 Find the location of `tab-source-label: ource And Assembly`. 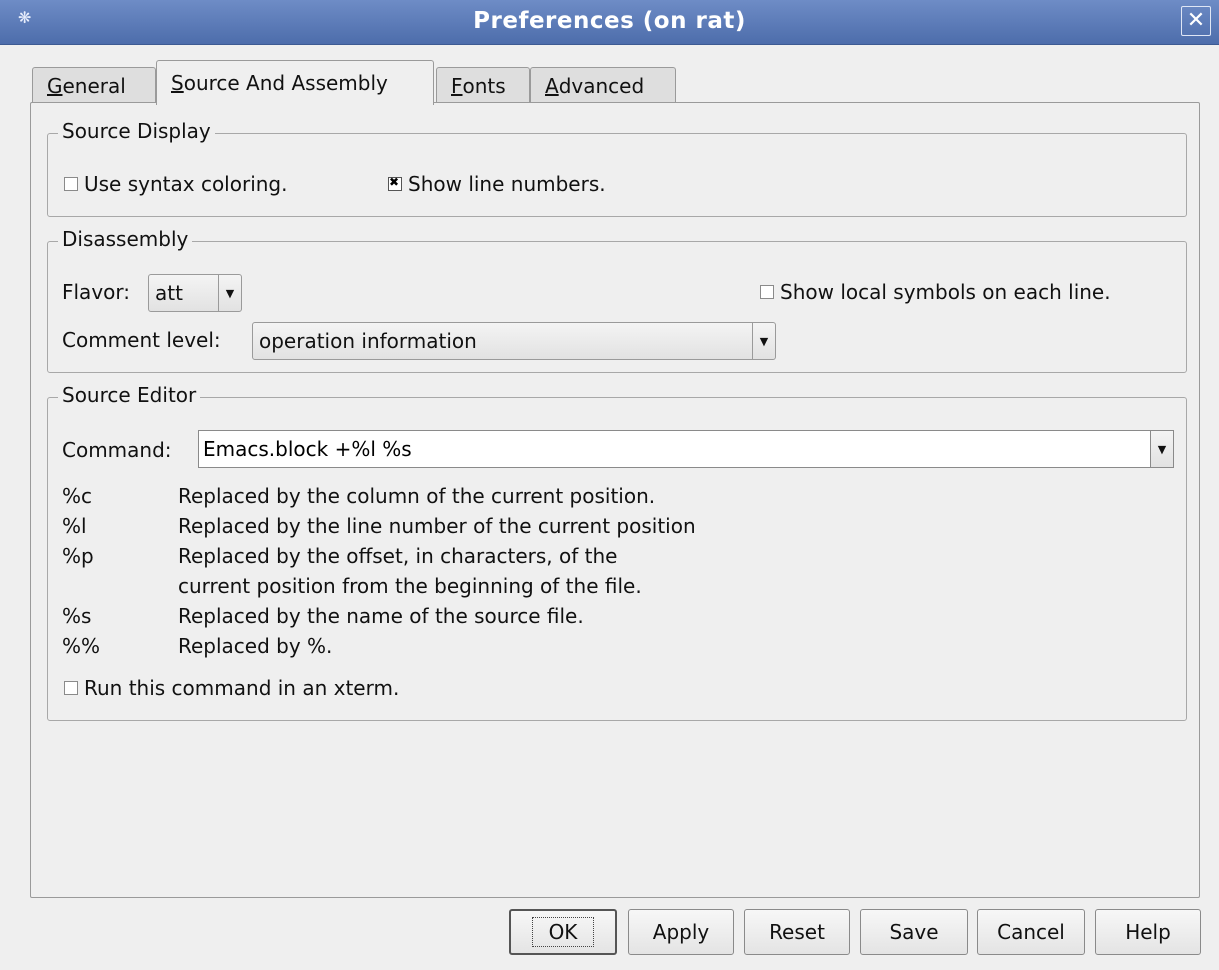

tab-source-label: ource And Assembly is located at coordinates (285, 83).